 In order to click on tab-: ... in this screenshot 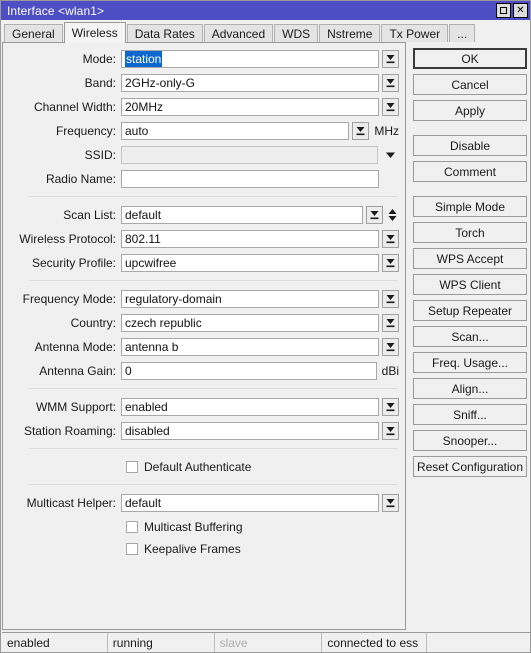, I will do `click(462, 33)`.